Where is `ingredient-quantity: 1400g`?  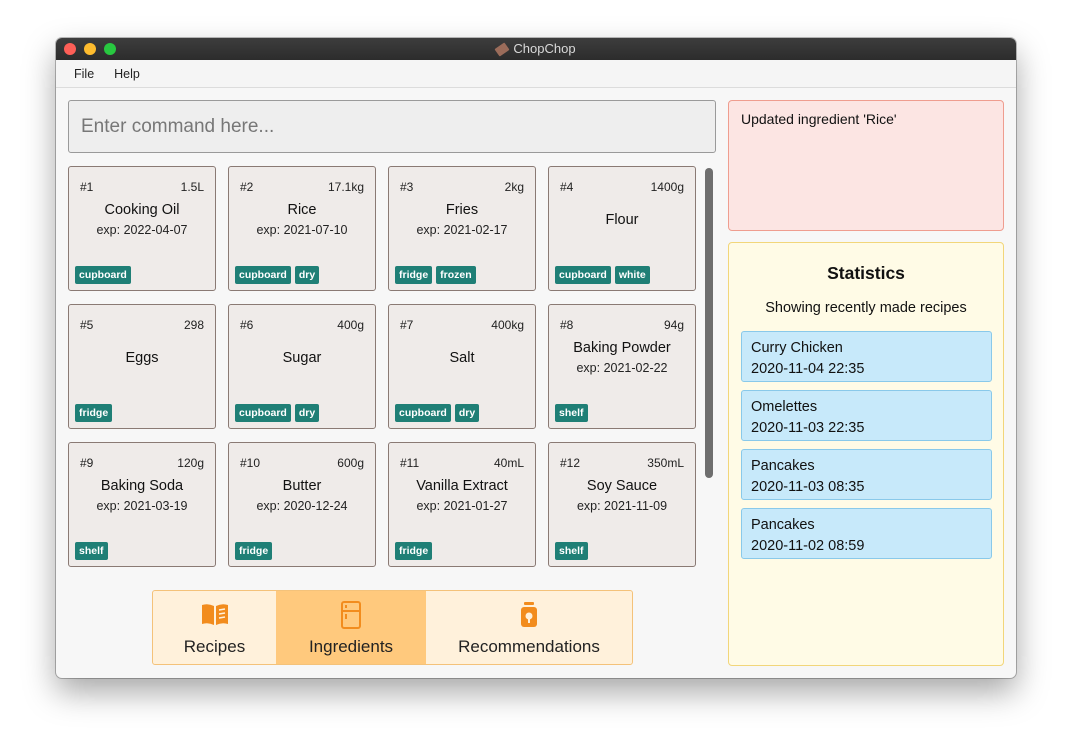
ingredient-quantity: 1400g is located at coordinates (667, 187).